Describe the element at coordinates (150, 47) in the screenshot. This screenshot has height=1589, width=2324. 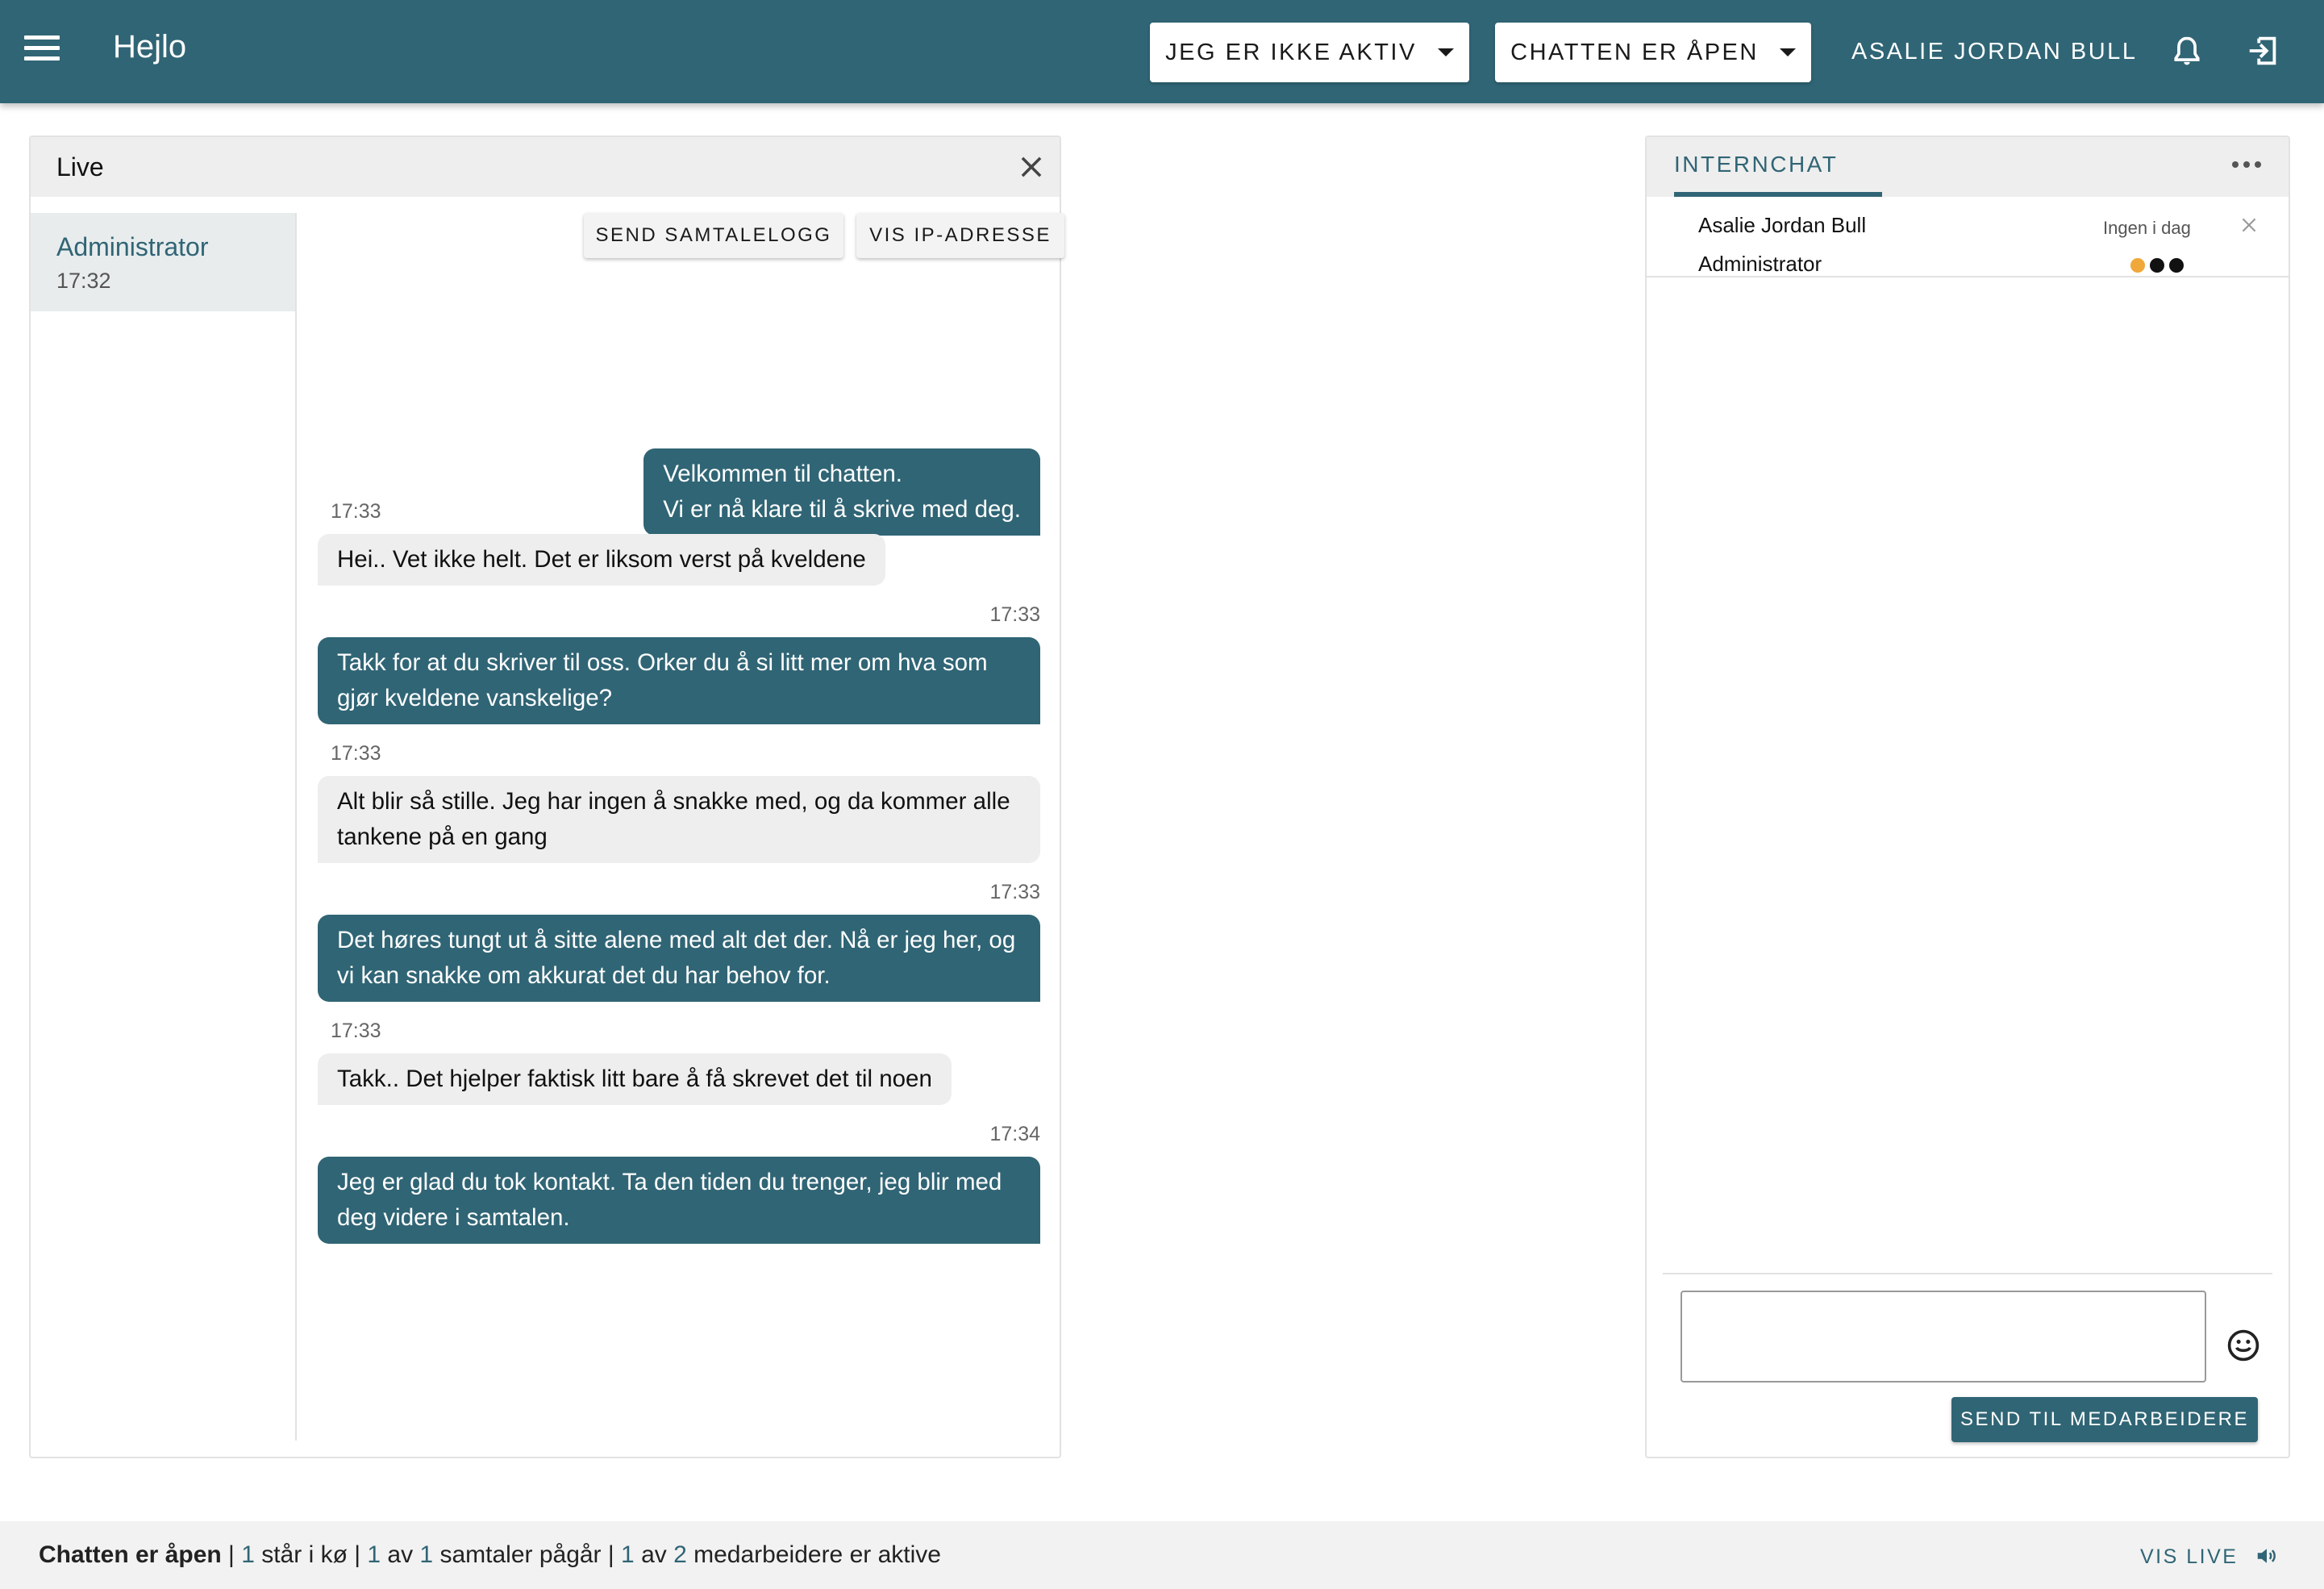
I see `app-title: Hejlo` at that location.